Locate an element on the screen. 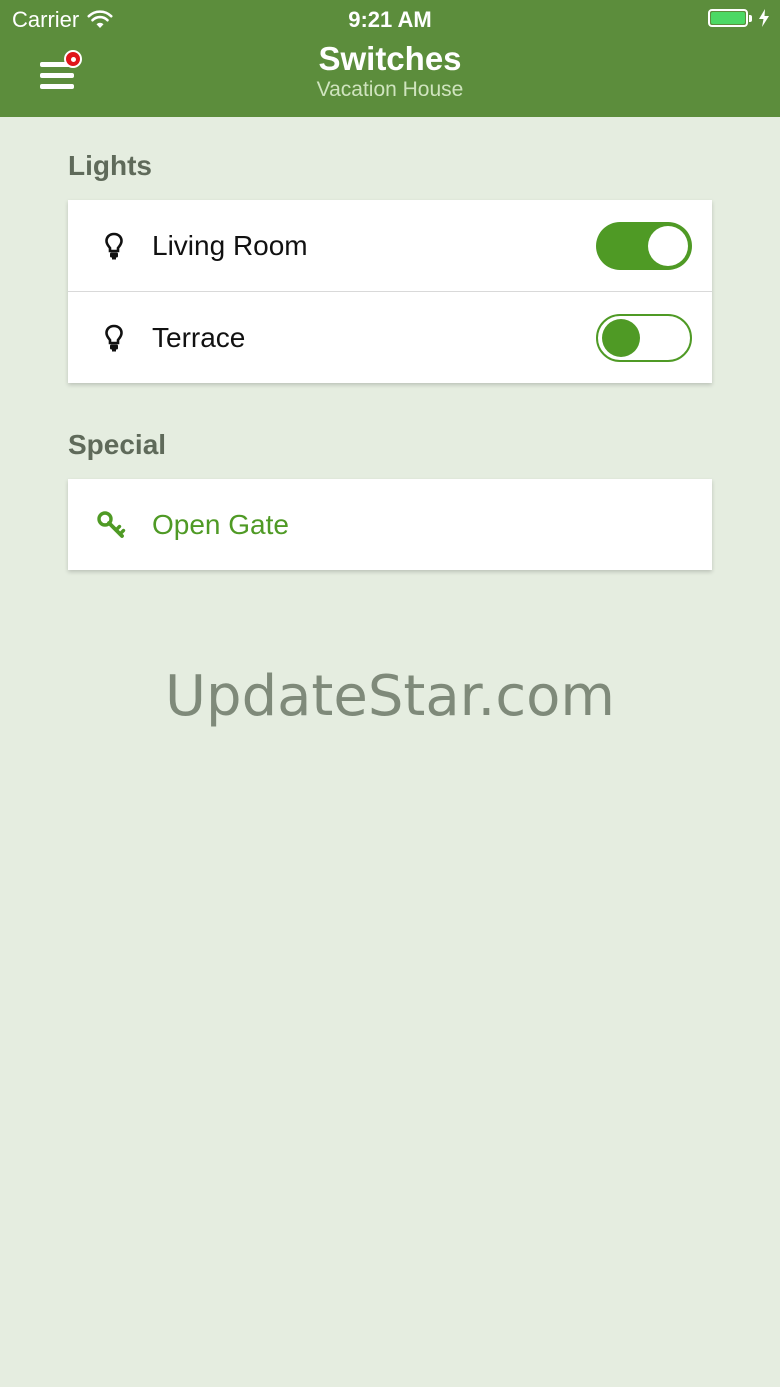  battery-fill is located at coordinates (728, 18).